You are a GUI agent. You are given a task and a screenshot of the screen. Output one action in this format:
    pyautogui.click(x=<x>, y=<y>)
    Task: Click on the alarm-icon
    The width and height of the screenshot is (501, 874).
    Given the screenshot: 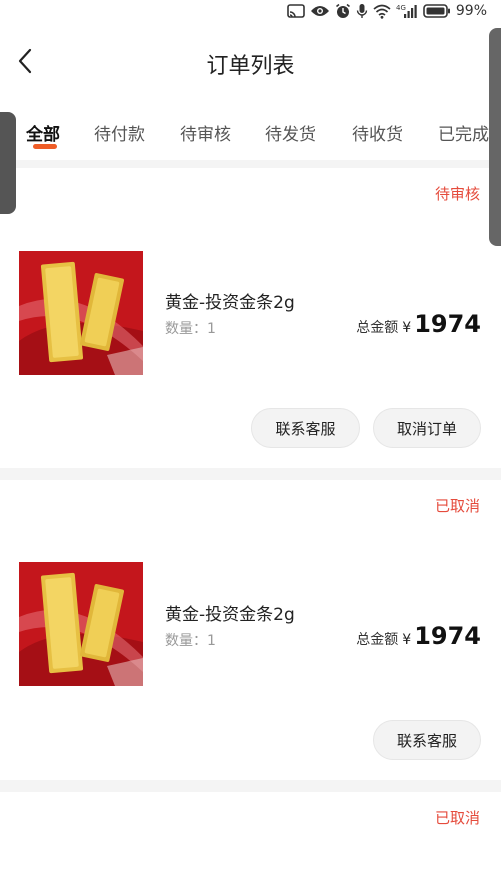 What is the action you would take?
    pyautogui.click(x=343, y=11)
    